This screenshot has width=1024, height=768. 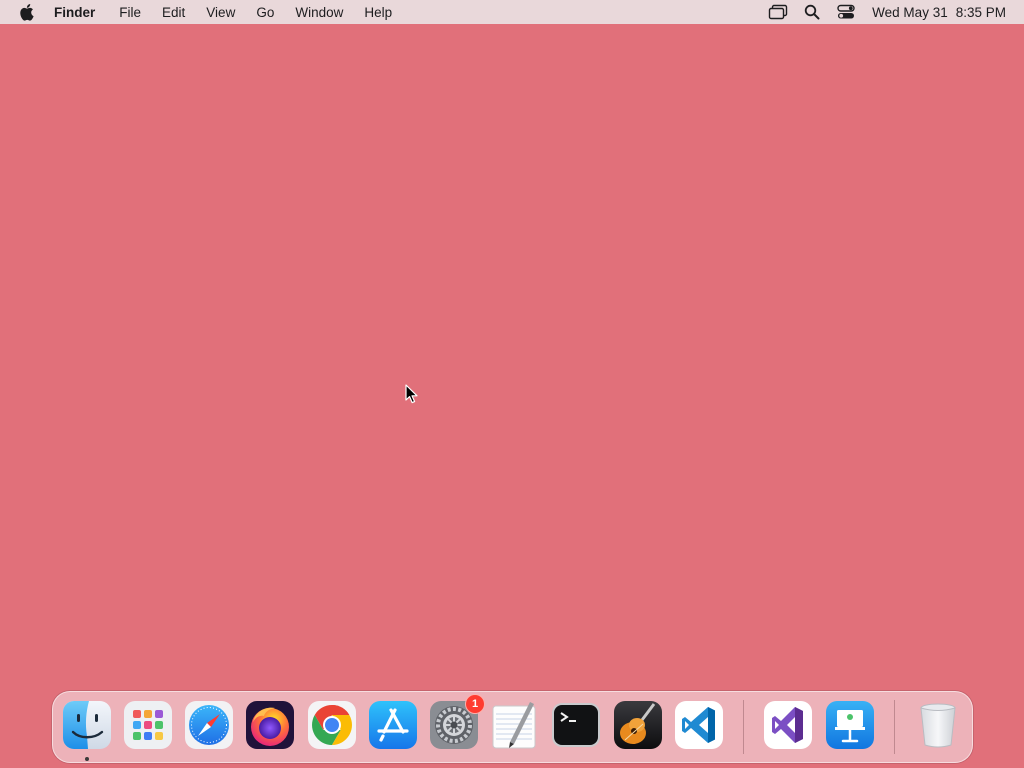 I want to click on dock-item-terminal, so click(x=576, y=725).